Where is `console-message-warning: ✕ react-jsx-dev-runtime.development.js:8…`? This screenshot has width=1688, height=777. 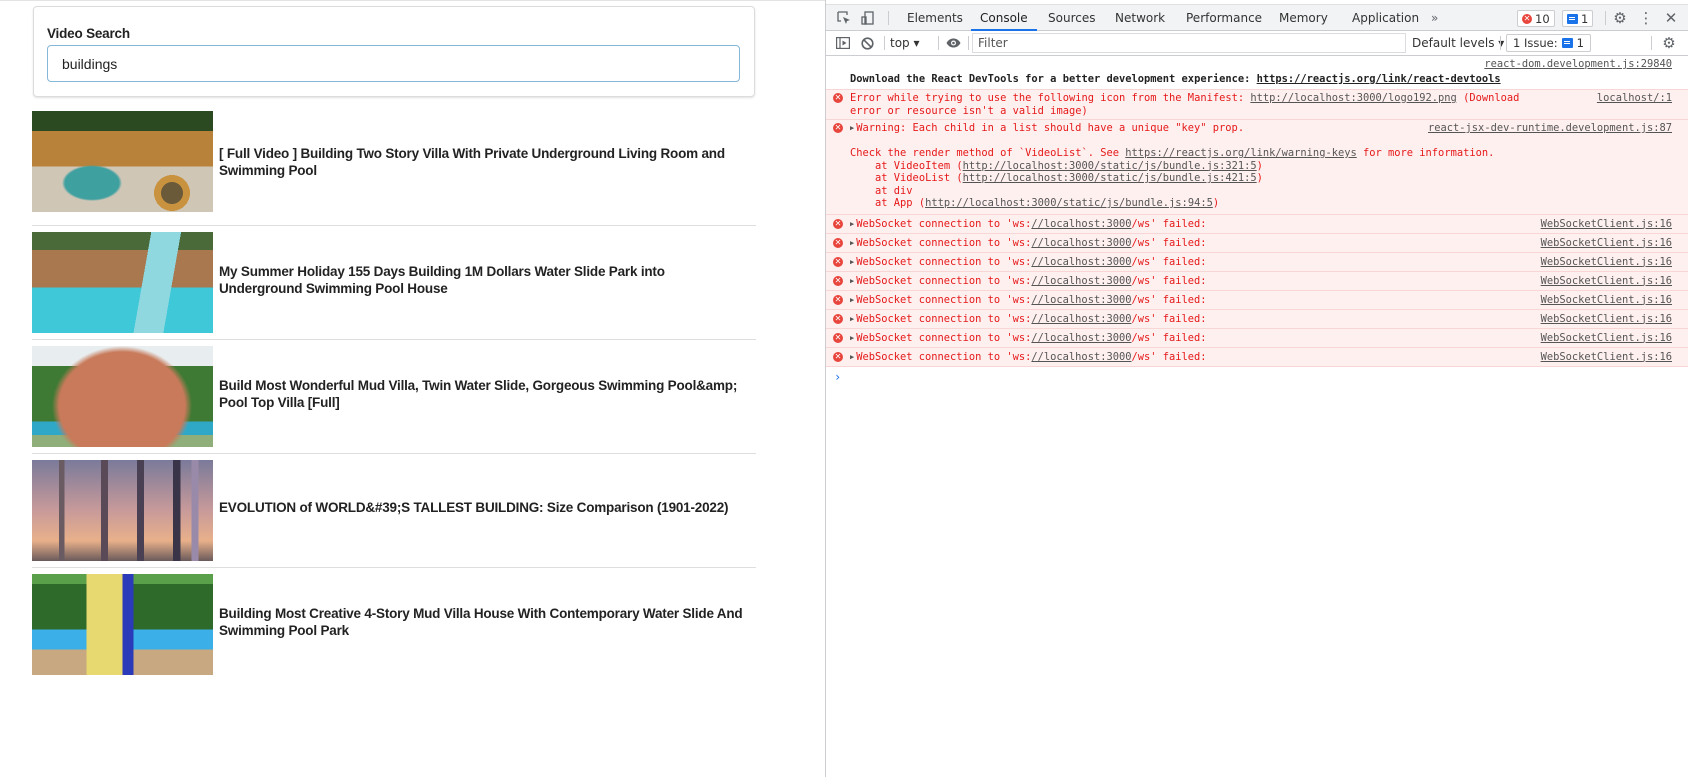 console-message-warning: ✕ react-jsx-dev-runtime.development.js:8… is located at coordinates (1257, 166).